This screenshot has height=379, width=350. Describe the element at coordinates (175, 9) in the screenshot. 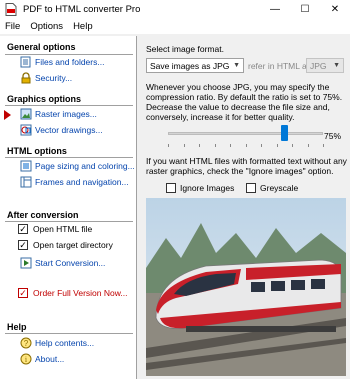

I see `title-bar: PDF to HTML converter Pro — ☐ ✕` at that location.